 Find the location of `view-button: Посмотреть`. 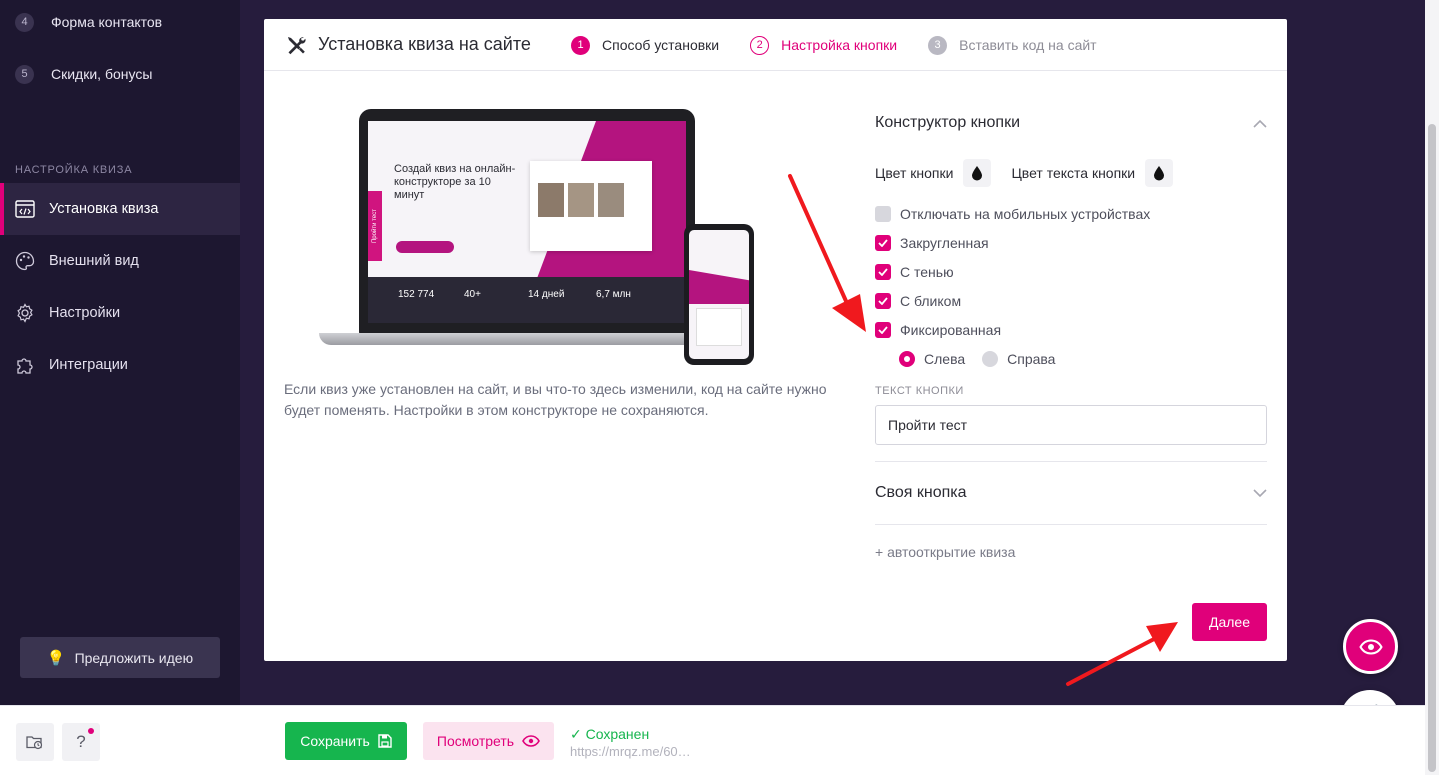

view-button: Посмотреть is located at coordinates (488, 741).